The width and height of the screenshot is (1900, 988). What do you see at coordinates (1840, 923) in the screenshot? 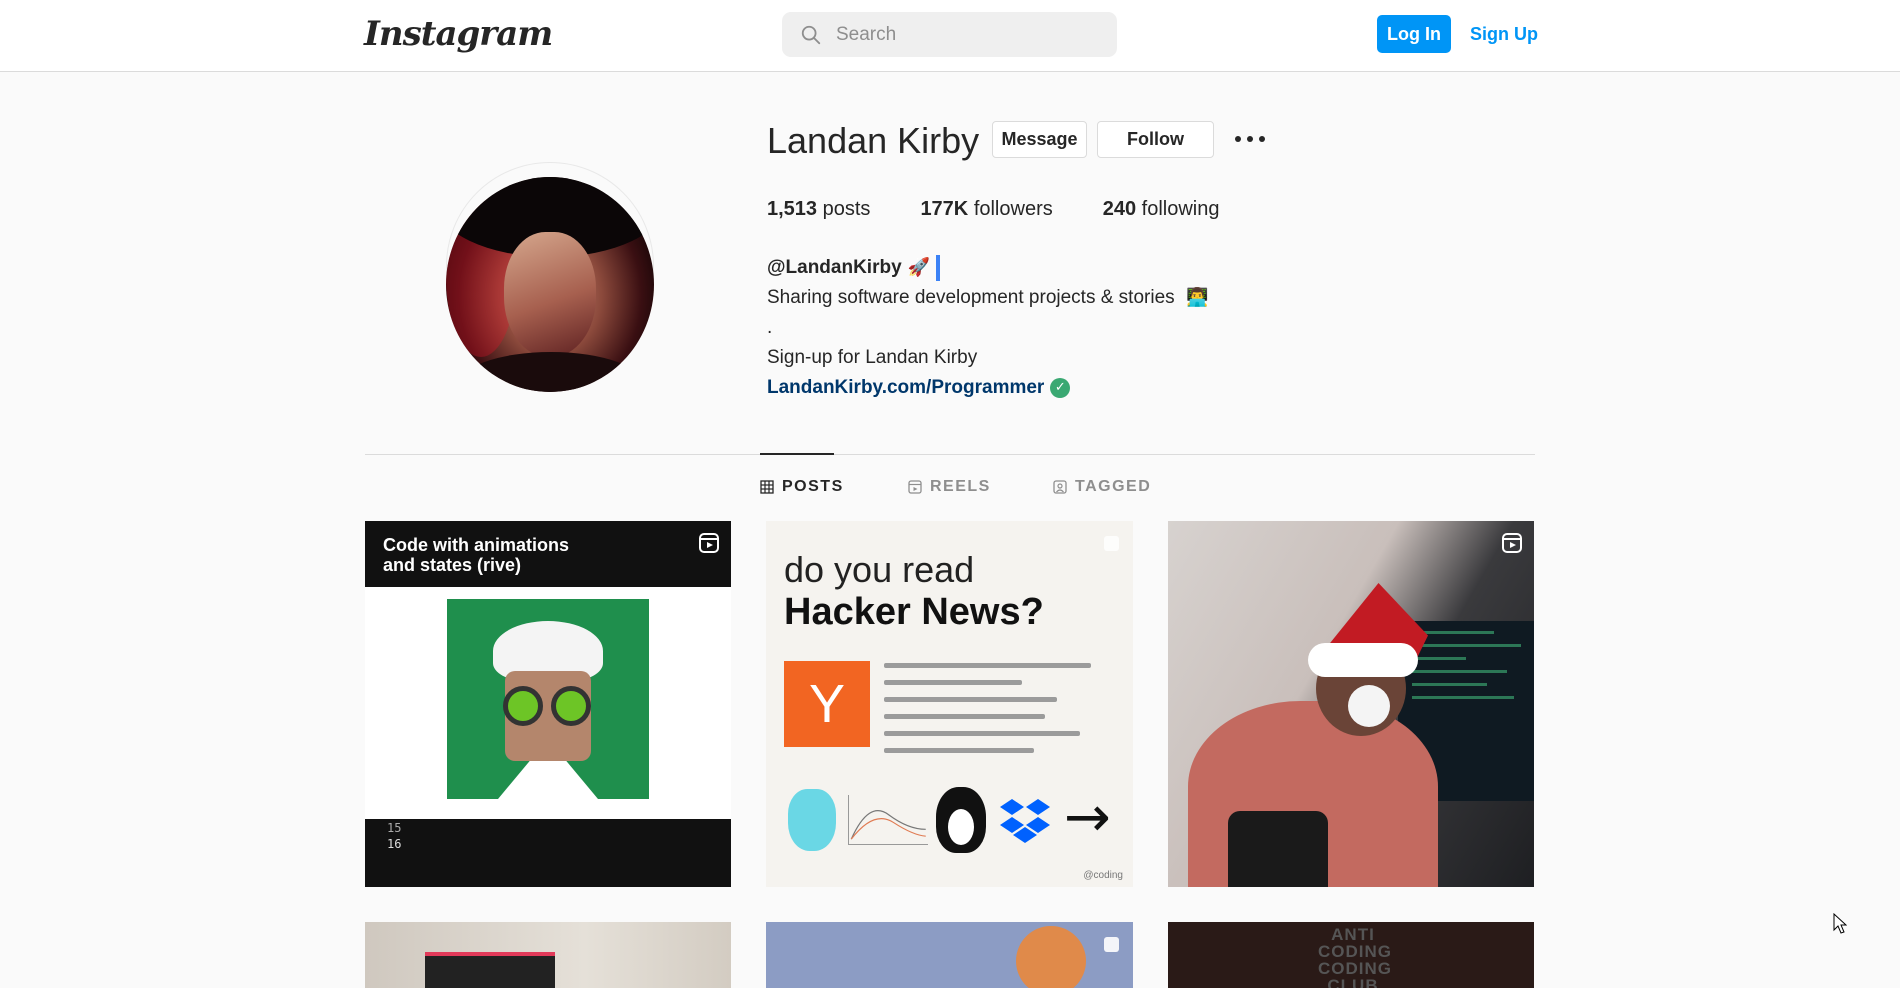
I see `mouse-cursor-icon` at bounding box center [1840, 923].